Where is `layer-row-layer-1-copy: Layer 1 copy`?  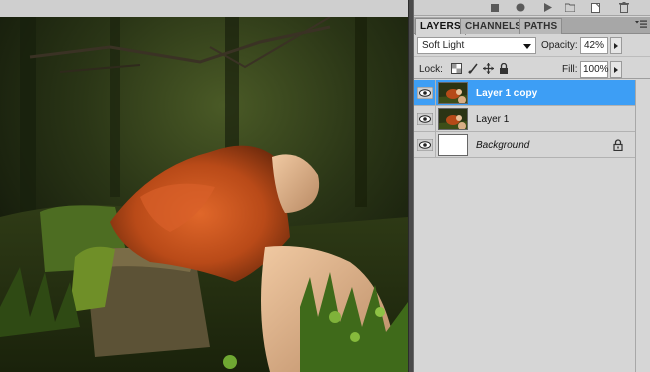 layer-row-layer-1-copy: Layer 1 copy is located at coordinates (524, 93).